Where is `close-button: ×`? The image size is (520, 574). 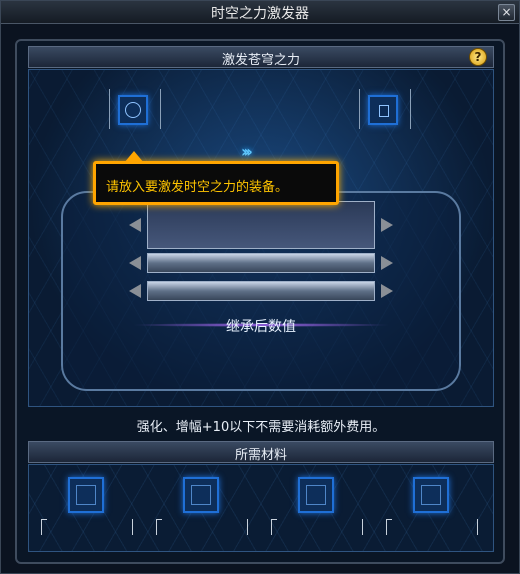
close-button: × is located at coordinates (506, 12).